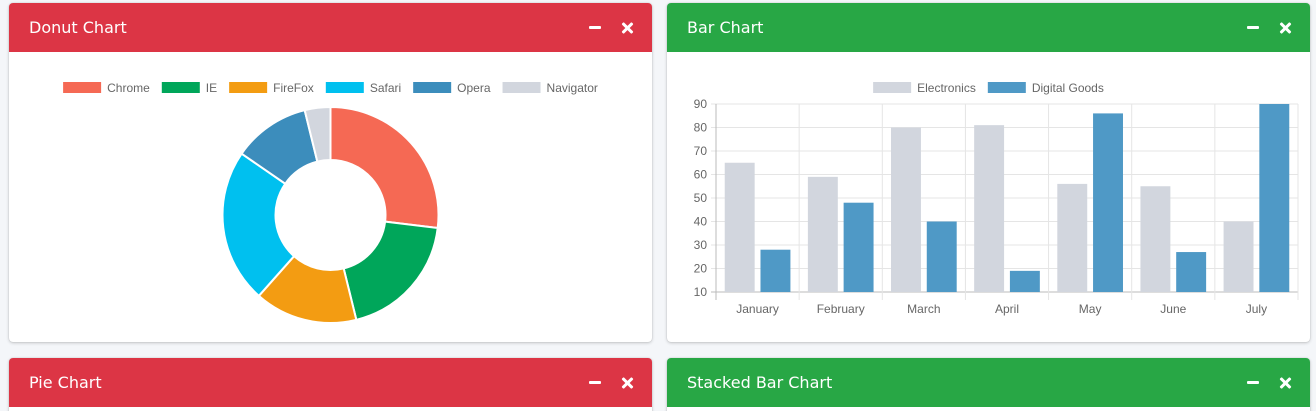  Describe the element at coordinates (906, 210) in the screenshot. I see `bar-electronics-march` at that location.